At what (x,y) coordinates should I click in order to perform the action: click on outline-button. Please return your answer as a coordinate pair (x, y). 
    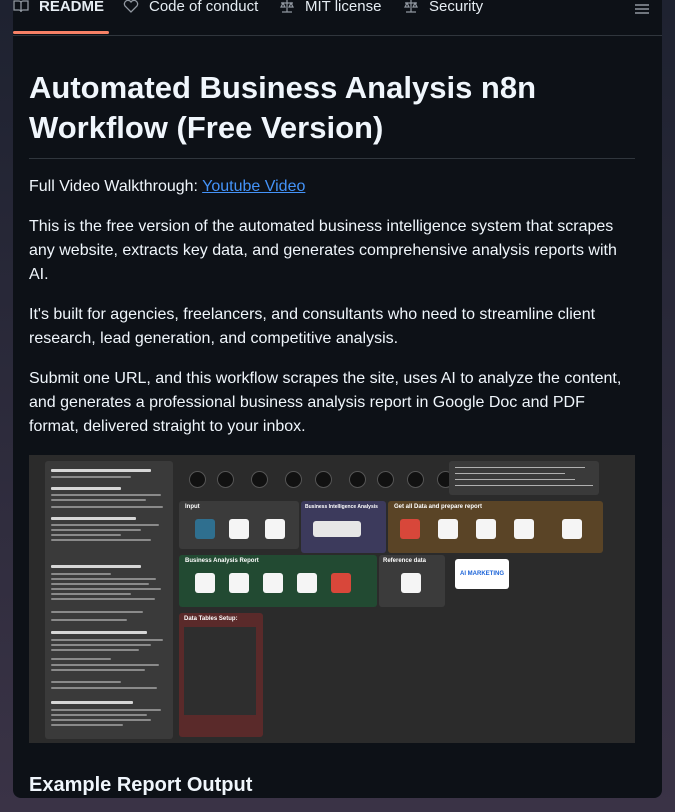
    Looking at the image, I should click on (643, 9).